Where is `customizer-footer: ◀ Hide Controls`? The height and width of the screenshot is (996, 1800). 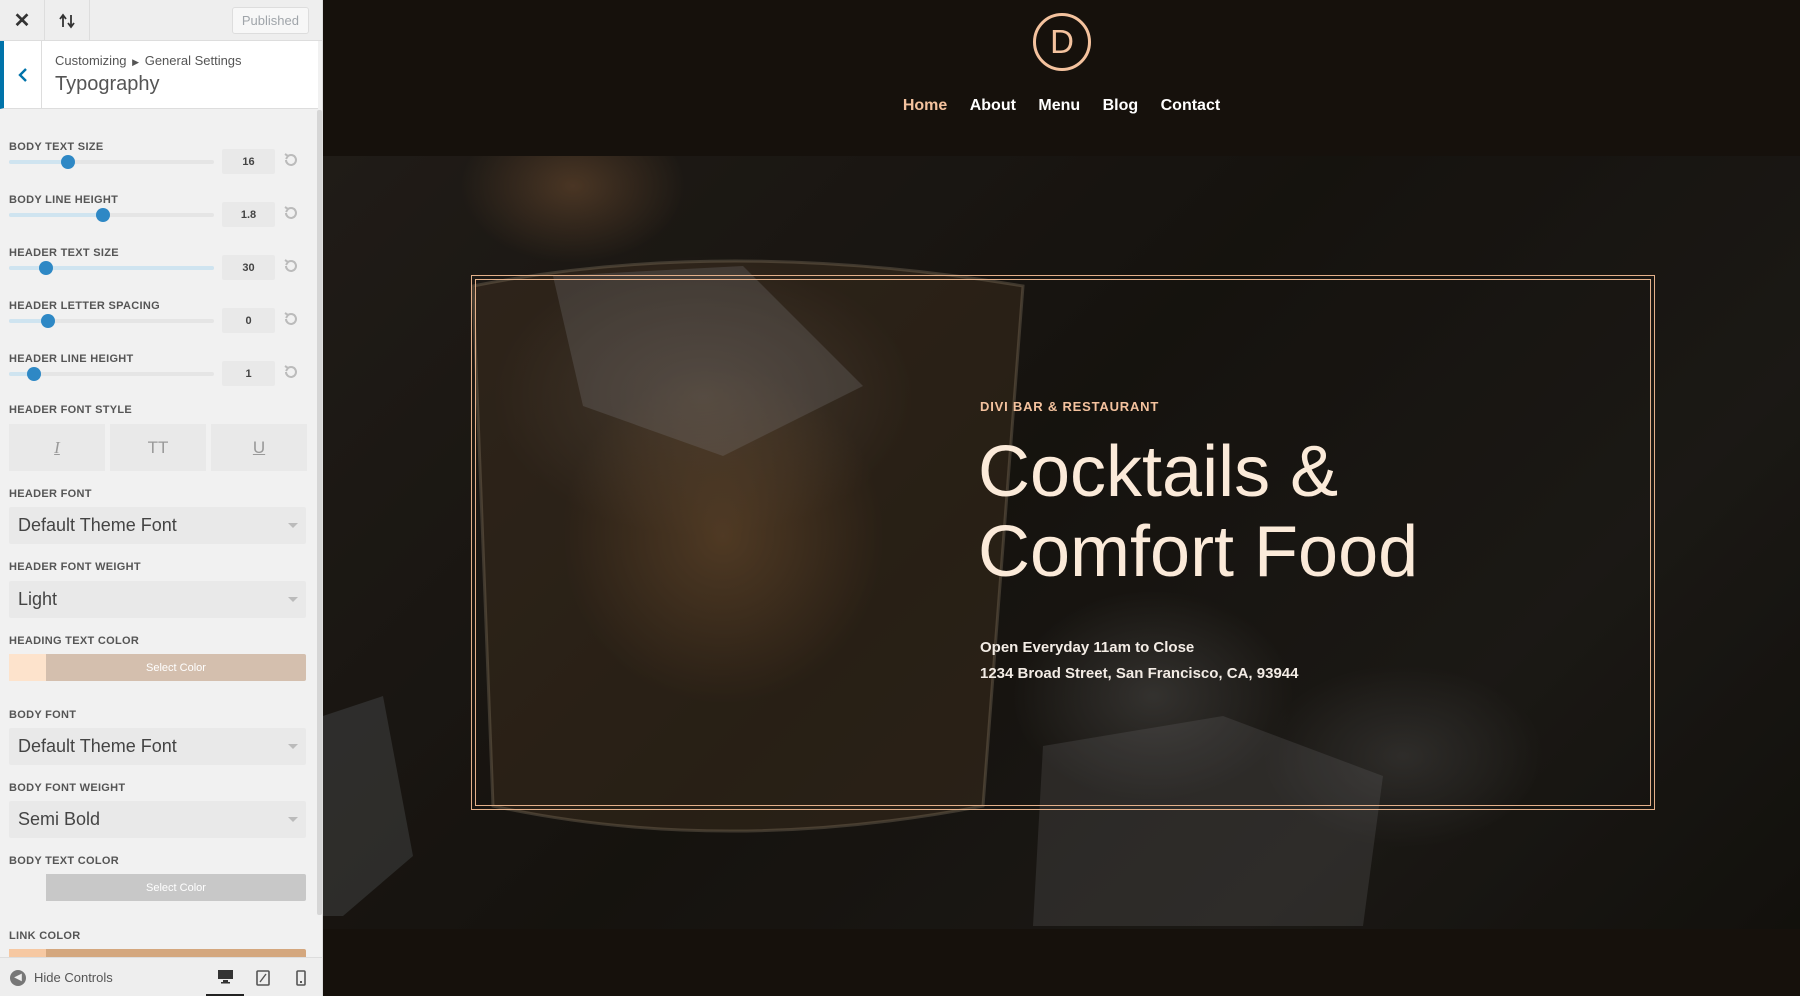 customizer-footer: ◀ Hide Controls is located at coordinates (161, 976).